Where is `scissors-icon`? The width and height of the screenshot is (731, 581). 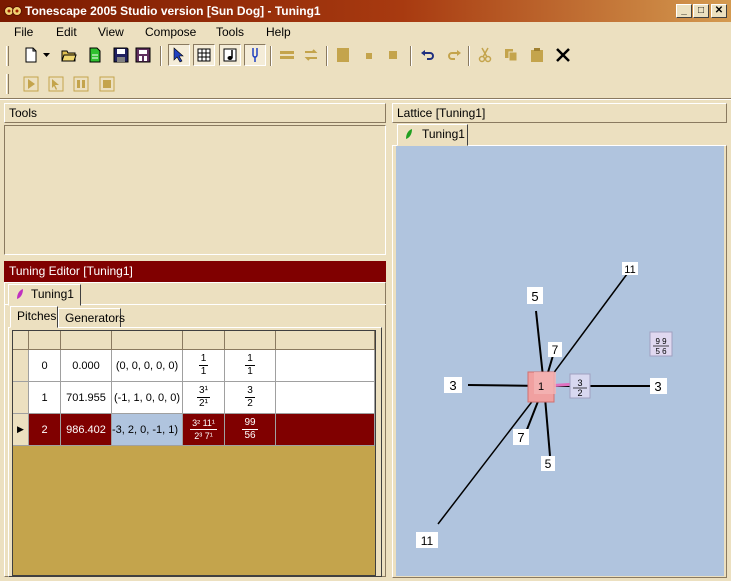
scissors-icon is located at coordinates (485, 55).